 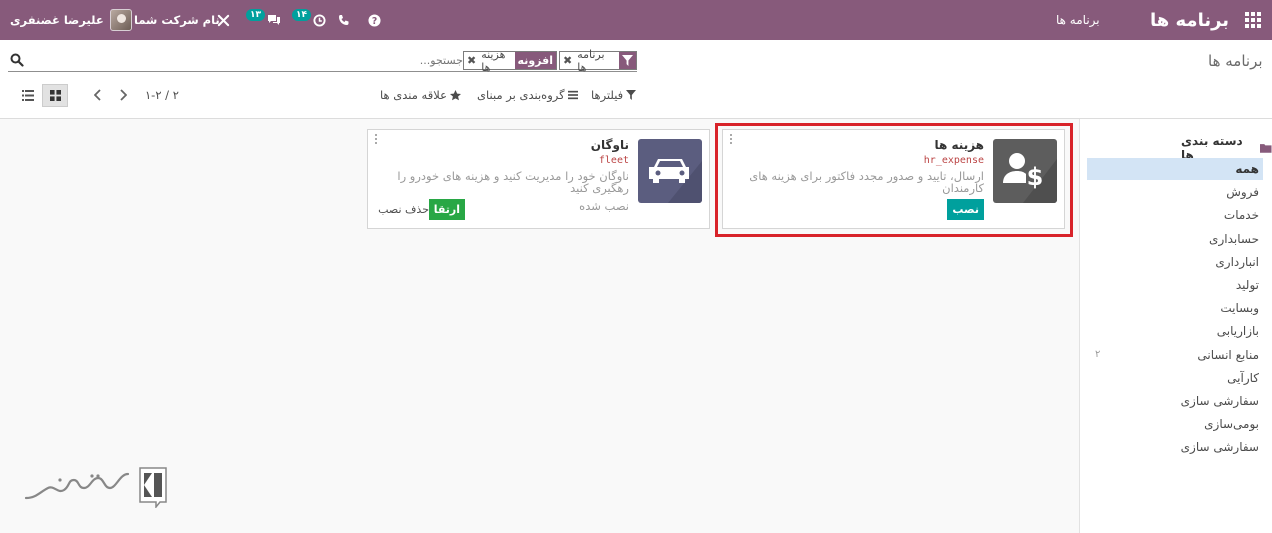 I want to click on list-view-button, so click(x=28, y=95).